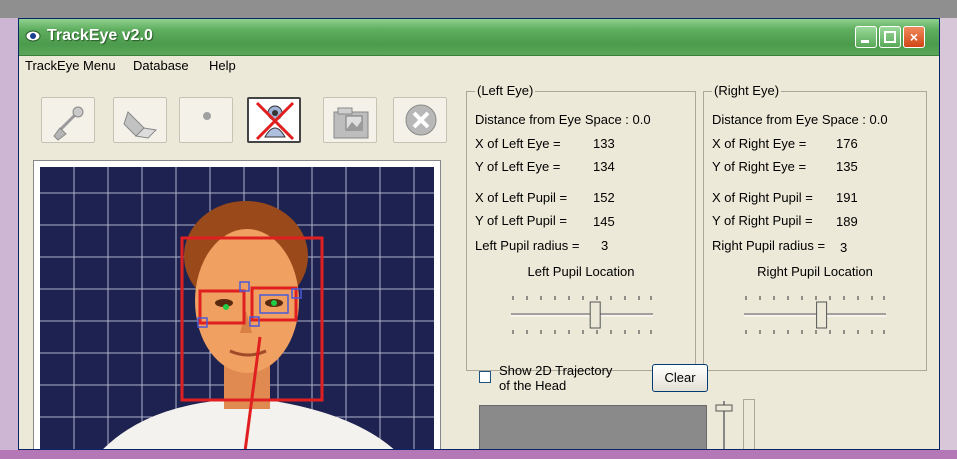  Describe the element at coordinates (847, 143) in the screenshot. I see `right-eye-x-value: 176` at that location.